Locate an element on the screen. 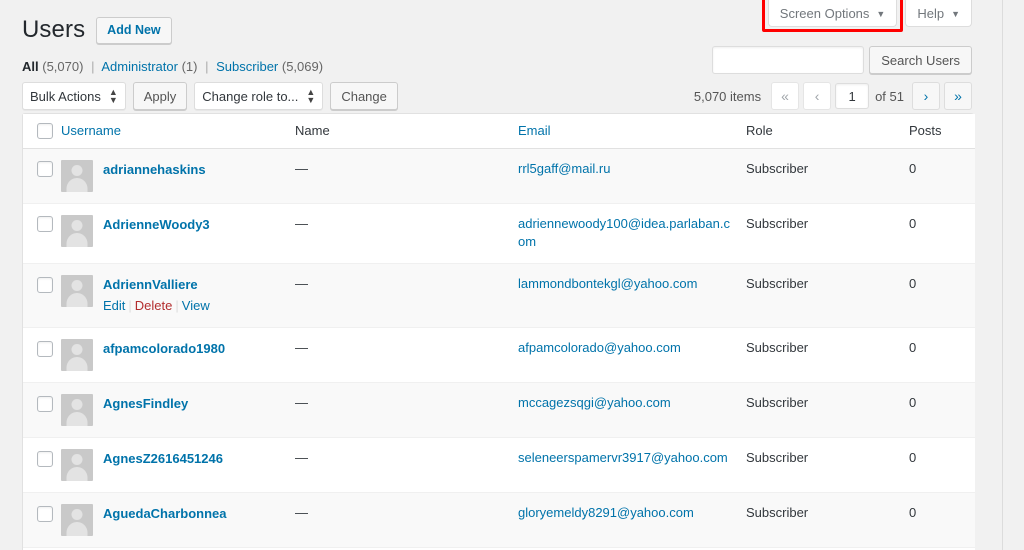 This screenshot has width=1024, height=550. table-header-row: Username Name Email Role Posts is located at coordinates (499, 131).